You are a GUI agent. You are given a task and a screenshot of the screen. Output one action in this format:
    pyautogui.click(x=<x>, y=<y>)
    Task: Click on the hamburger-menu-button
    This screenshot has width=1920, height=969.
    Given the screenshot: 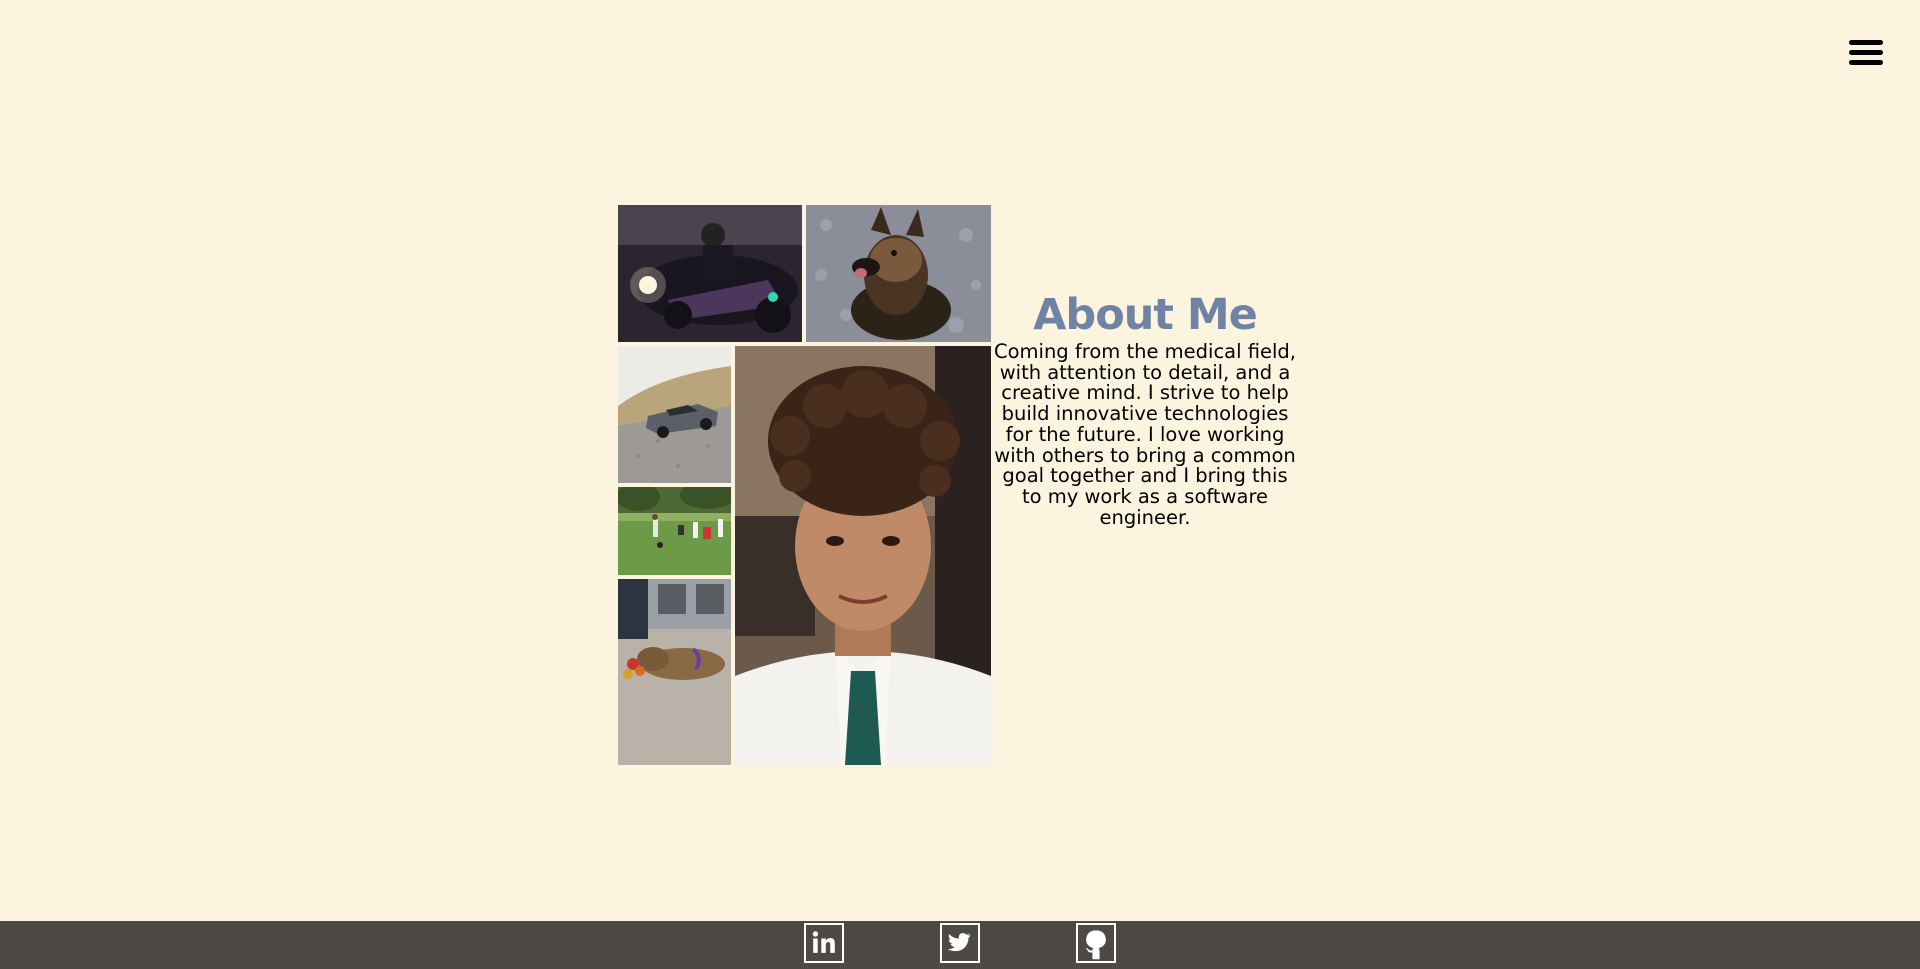 What is the action you would take?
    pyautogui.click(x=1866, y=53)
    